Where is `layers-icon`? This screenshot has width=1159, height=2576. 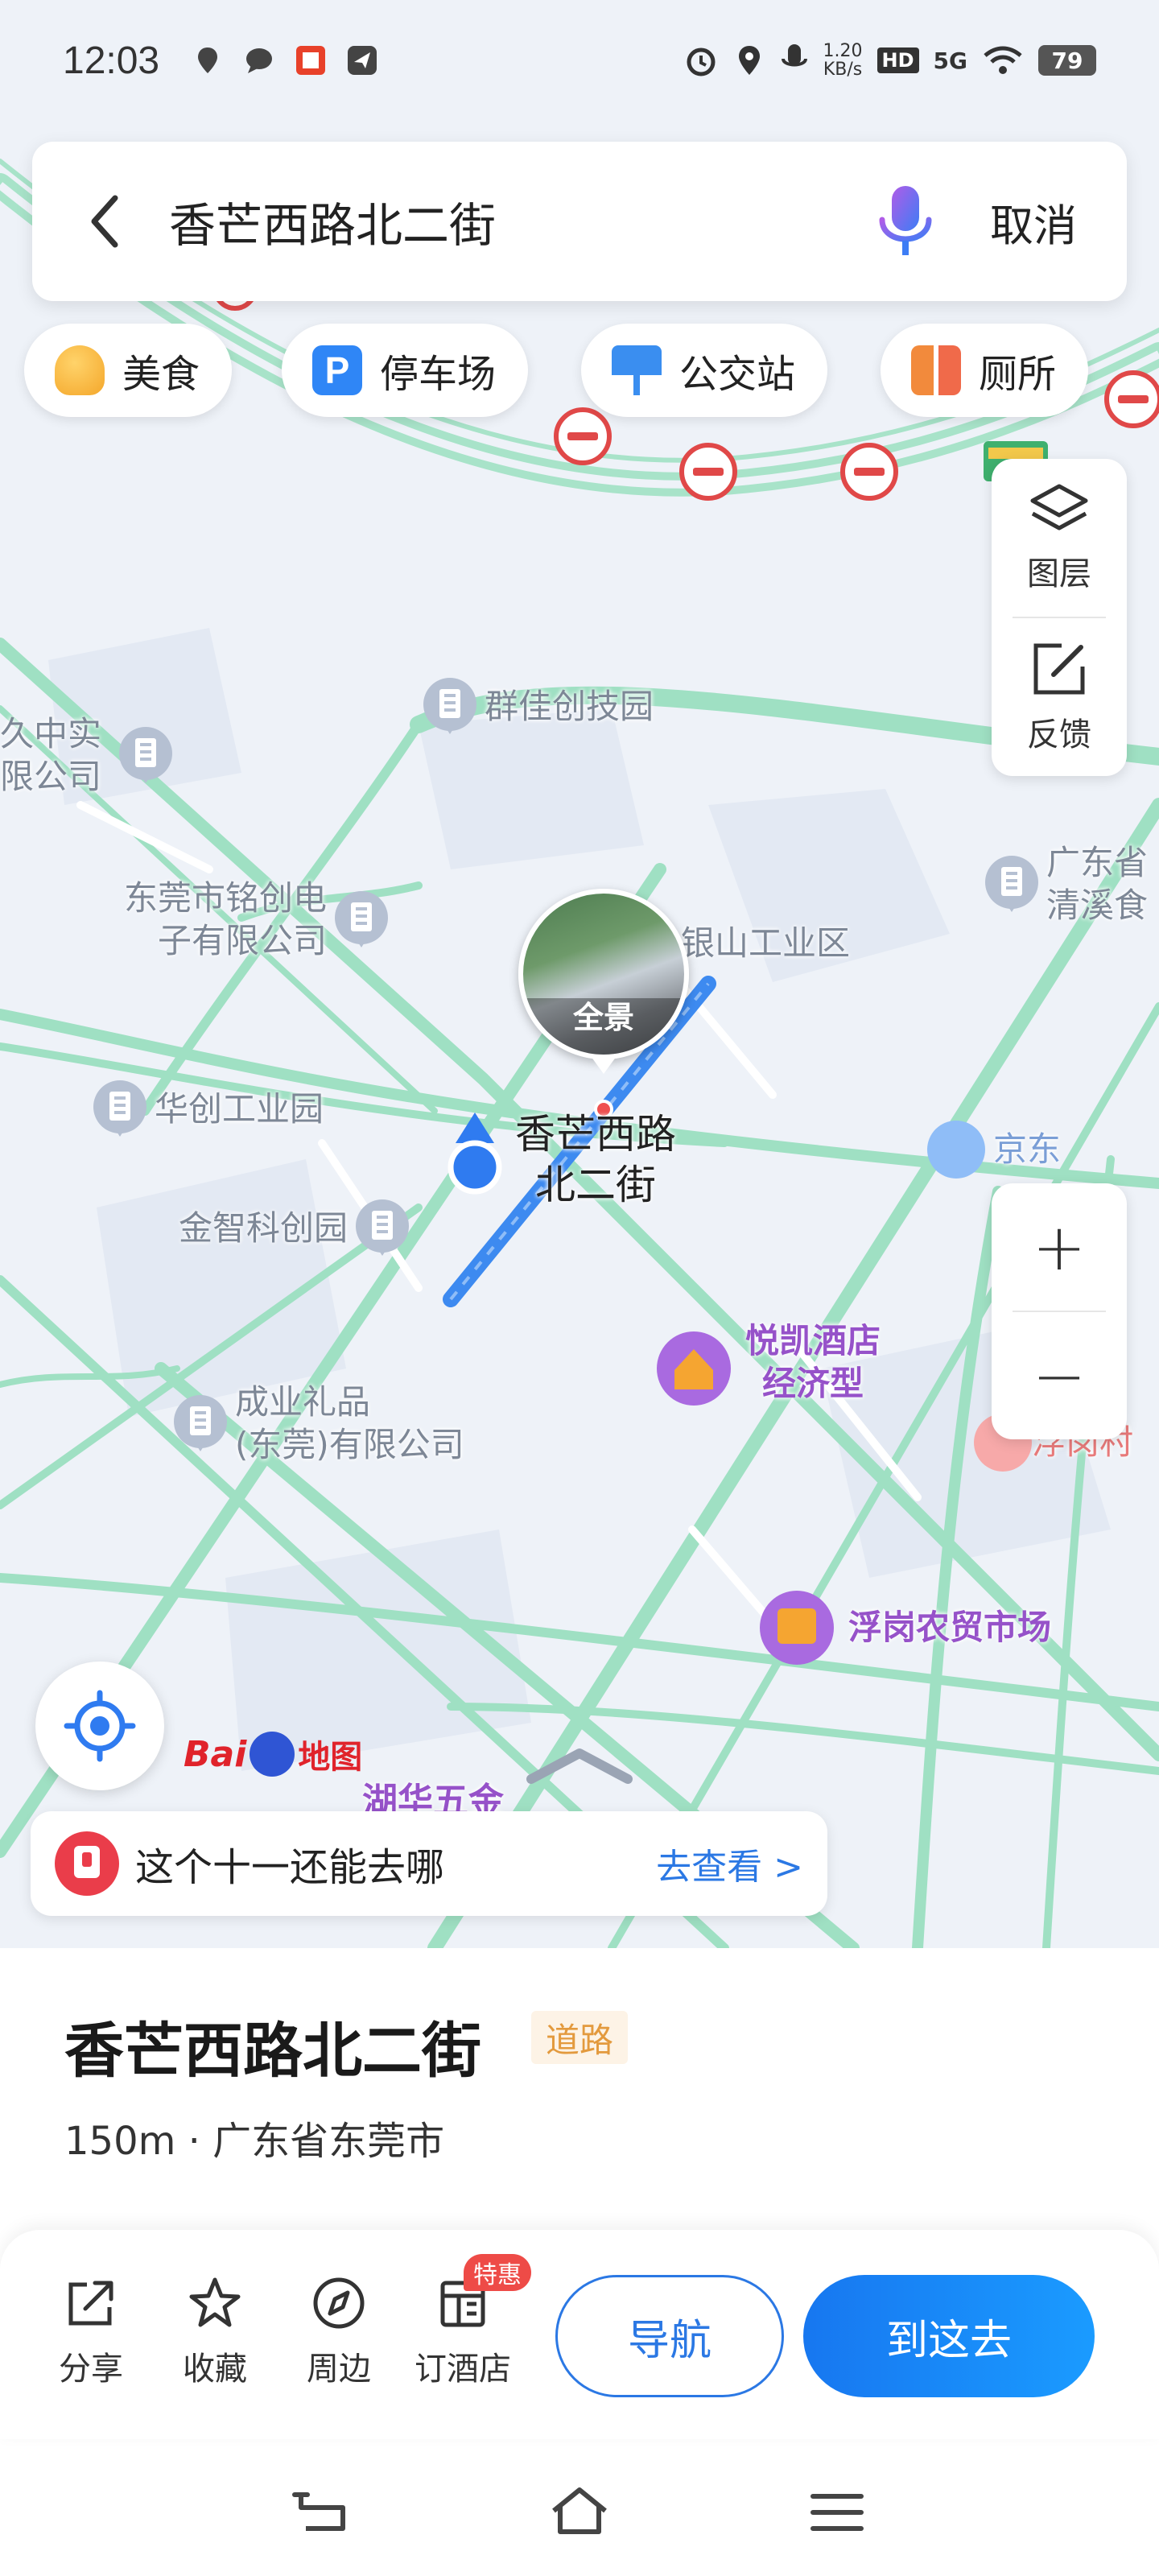 layers-icon is located at coordinates (1059, 507).